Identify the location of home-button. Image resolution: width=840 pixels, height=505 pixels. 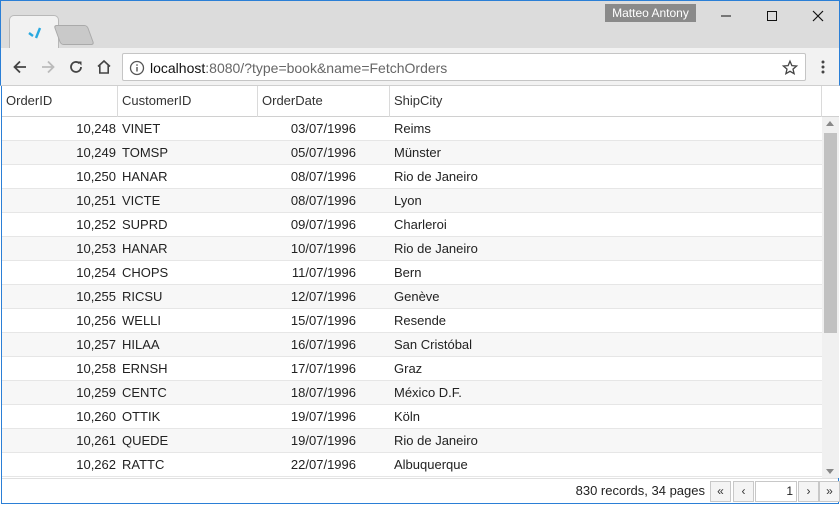
(104, 67).